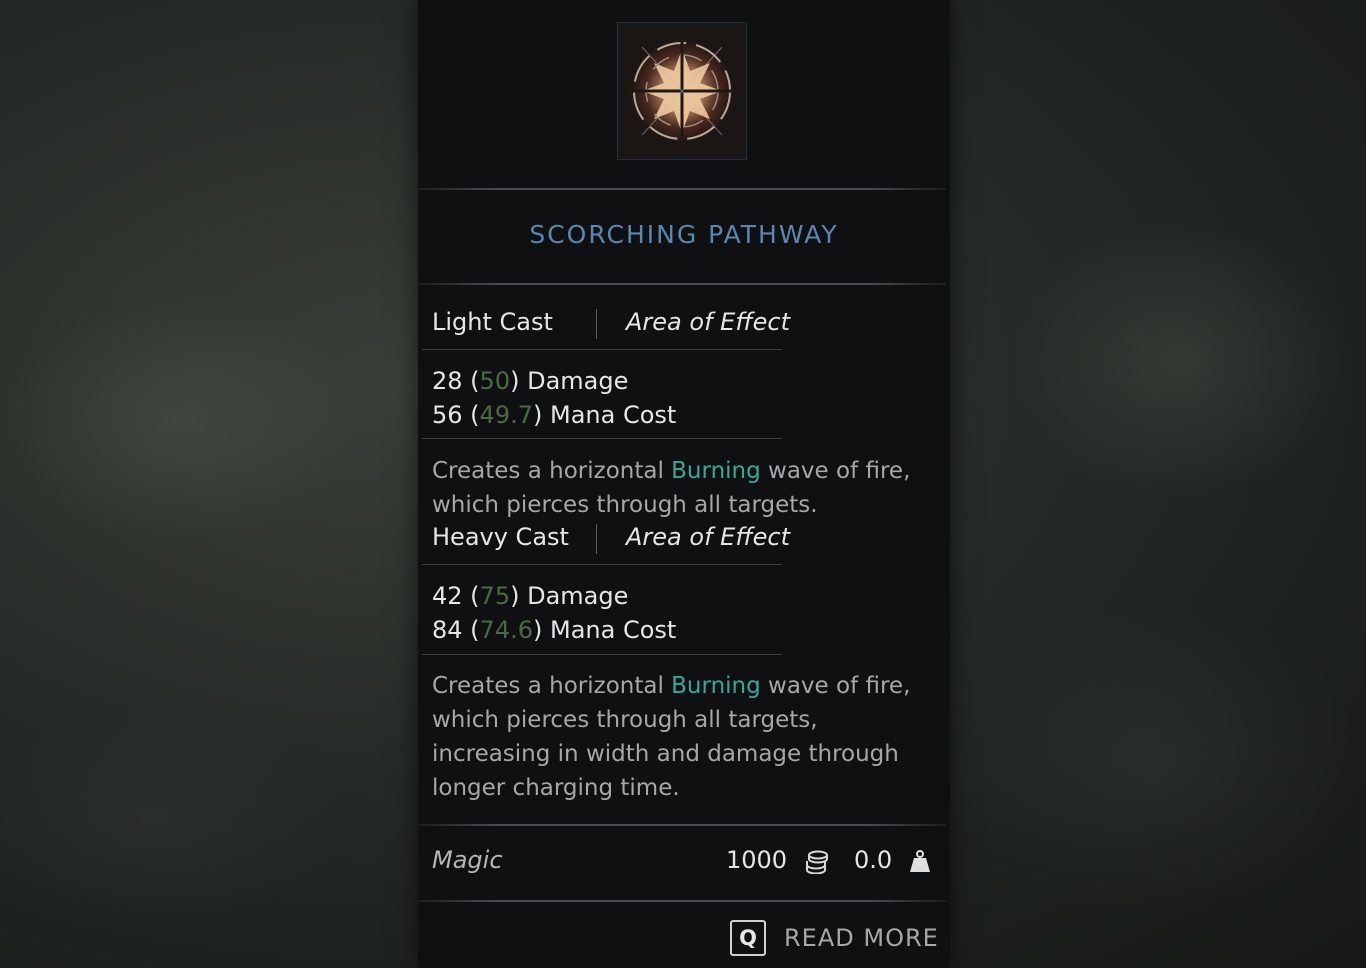 The height and width of the screenshot is (968, 1366). What do you see at coordinates (506, 630) in the screenshot?
I see `mana-scaled: 74.6` at bounding box center [506, 630].